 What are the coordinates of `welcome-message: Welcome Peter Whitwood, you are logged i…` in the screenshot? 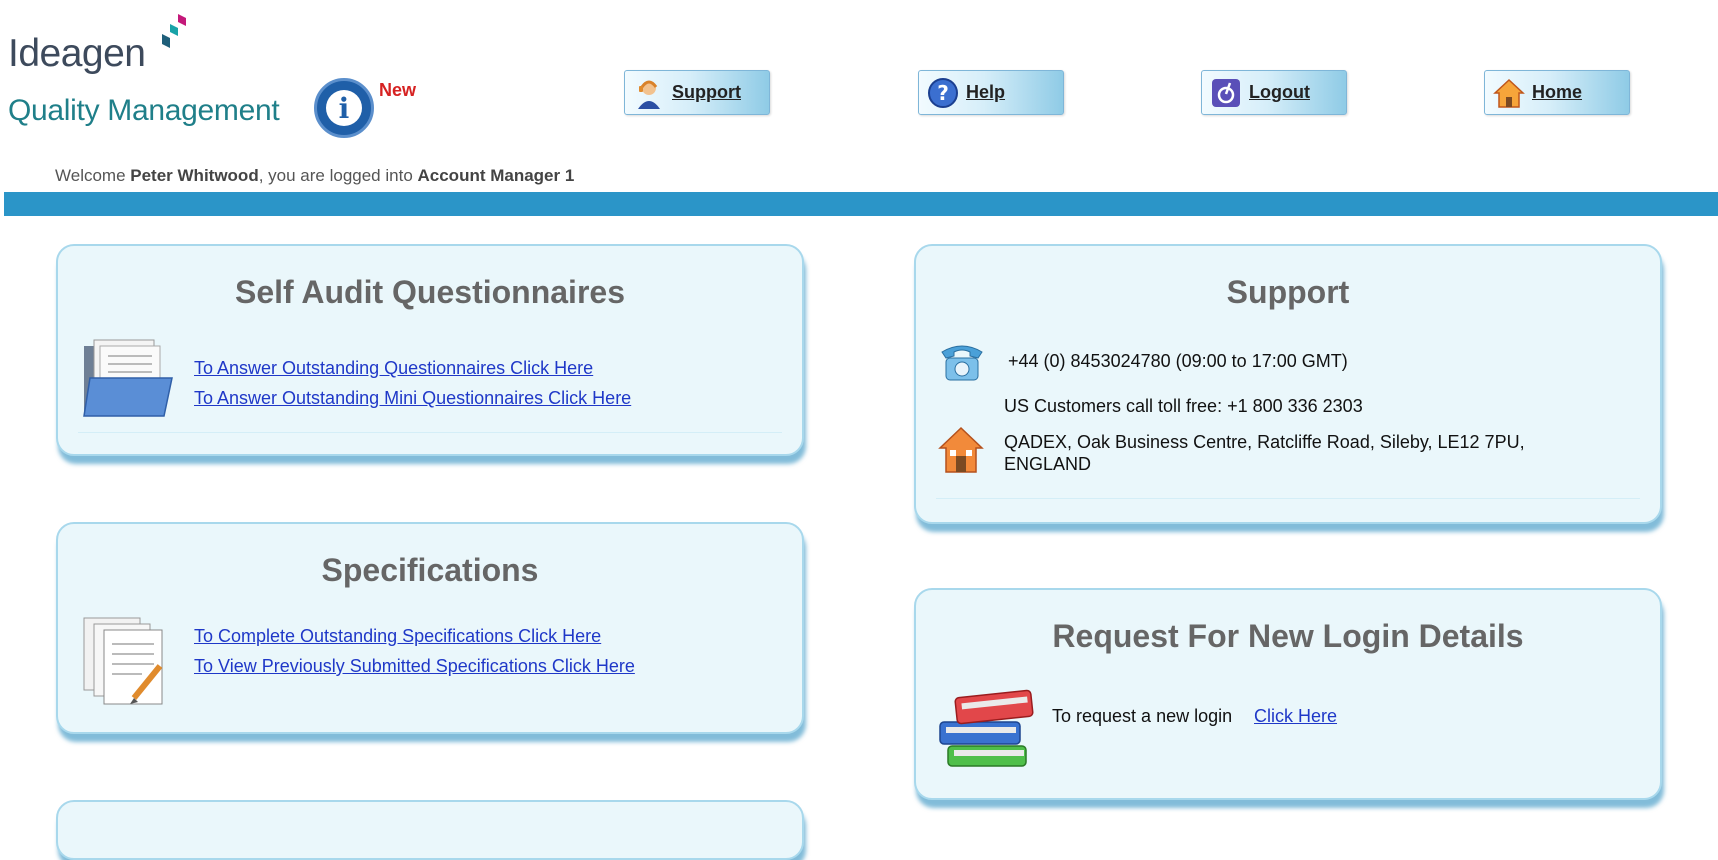 It's located at (314, 176).